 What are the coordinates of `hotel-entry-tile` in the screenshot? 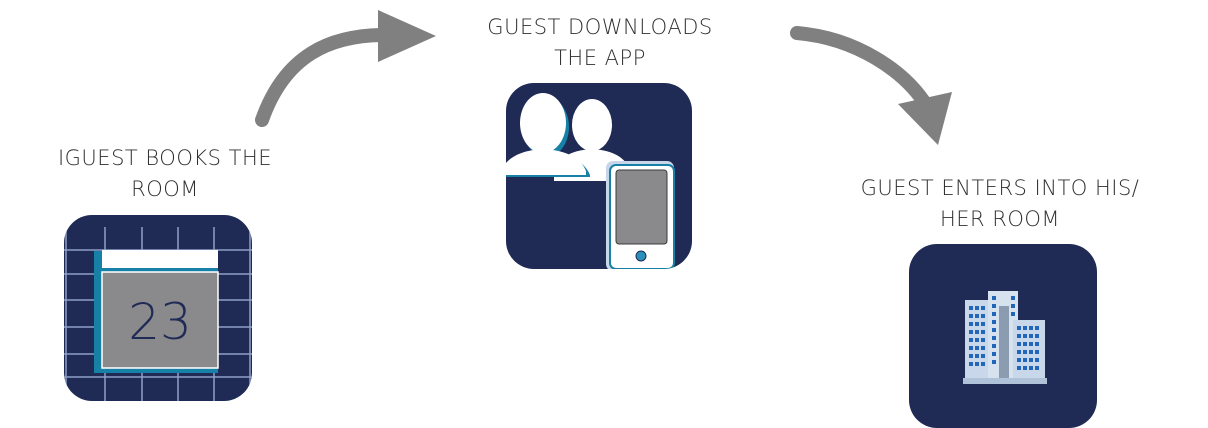 It's located at (1003, 336).